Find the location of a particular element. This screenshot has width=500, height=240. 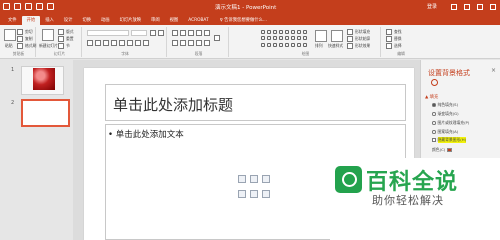

tab-slideshow: 幻灯片放映 is located at coordinates (130, 20).